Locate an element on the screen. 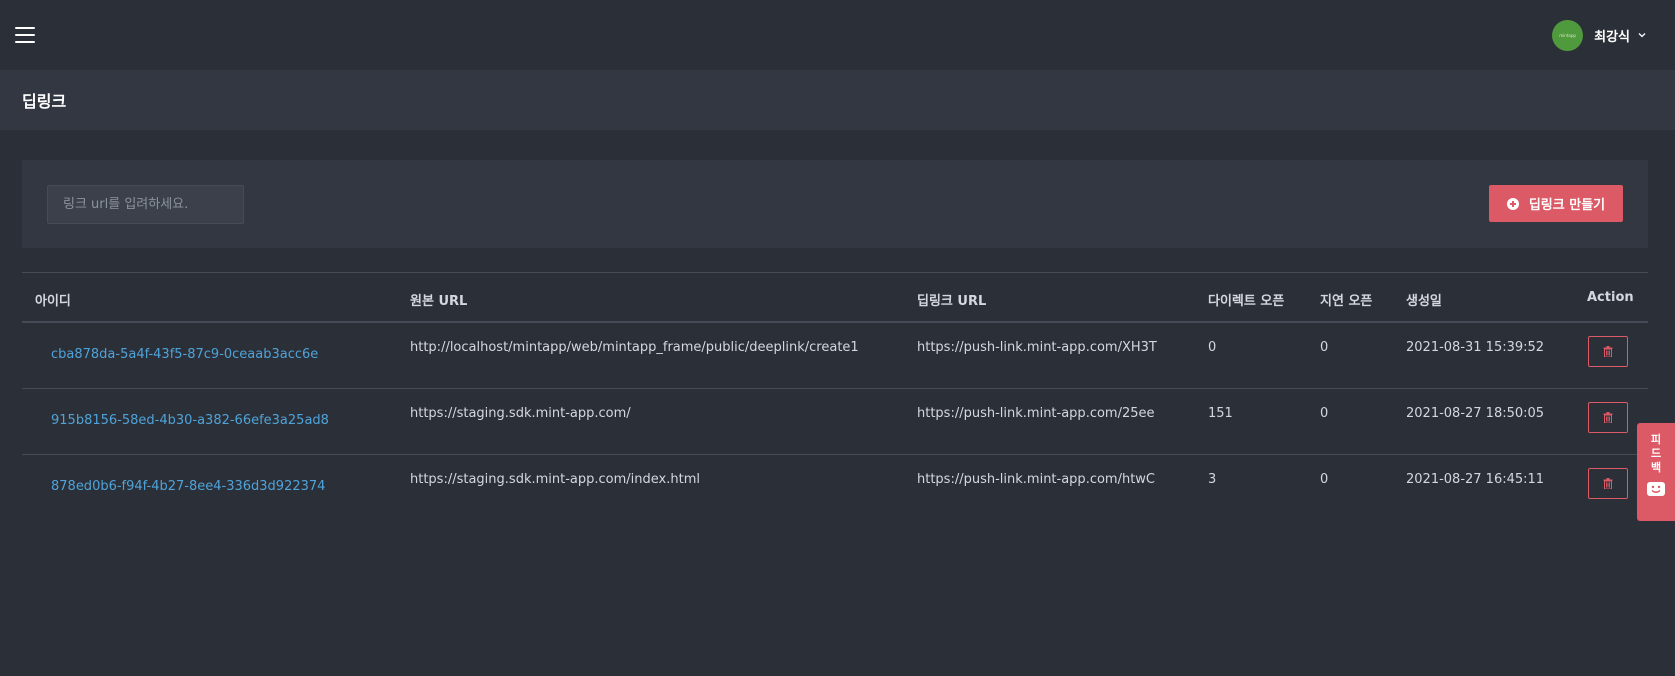 The image size is (1675, 676). feedback-char: 백 is located at coordinates (1656, 467).